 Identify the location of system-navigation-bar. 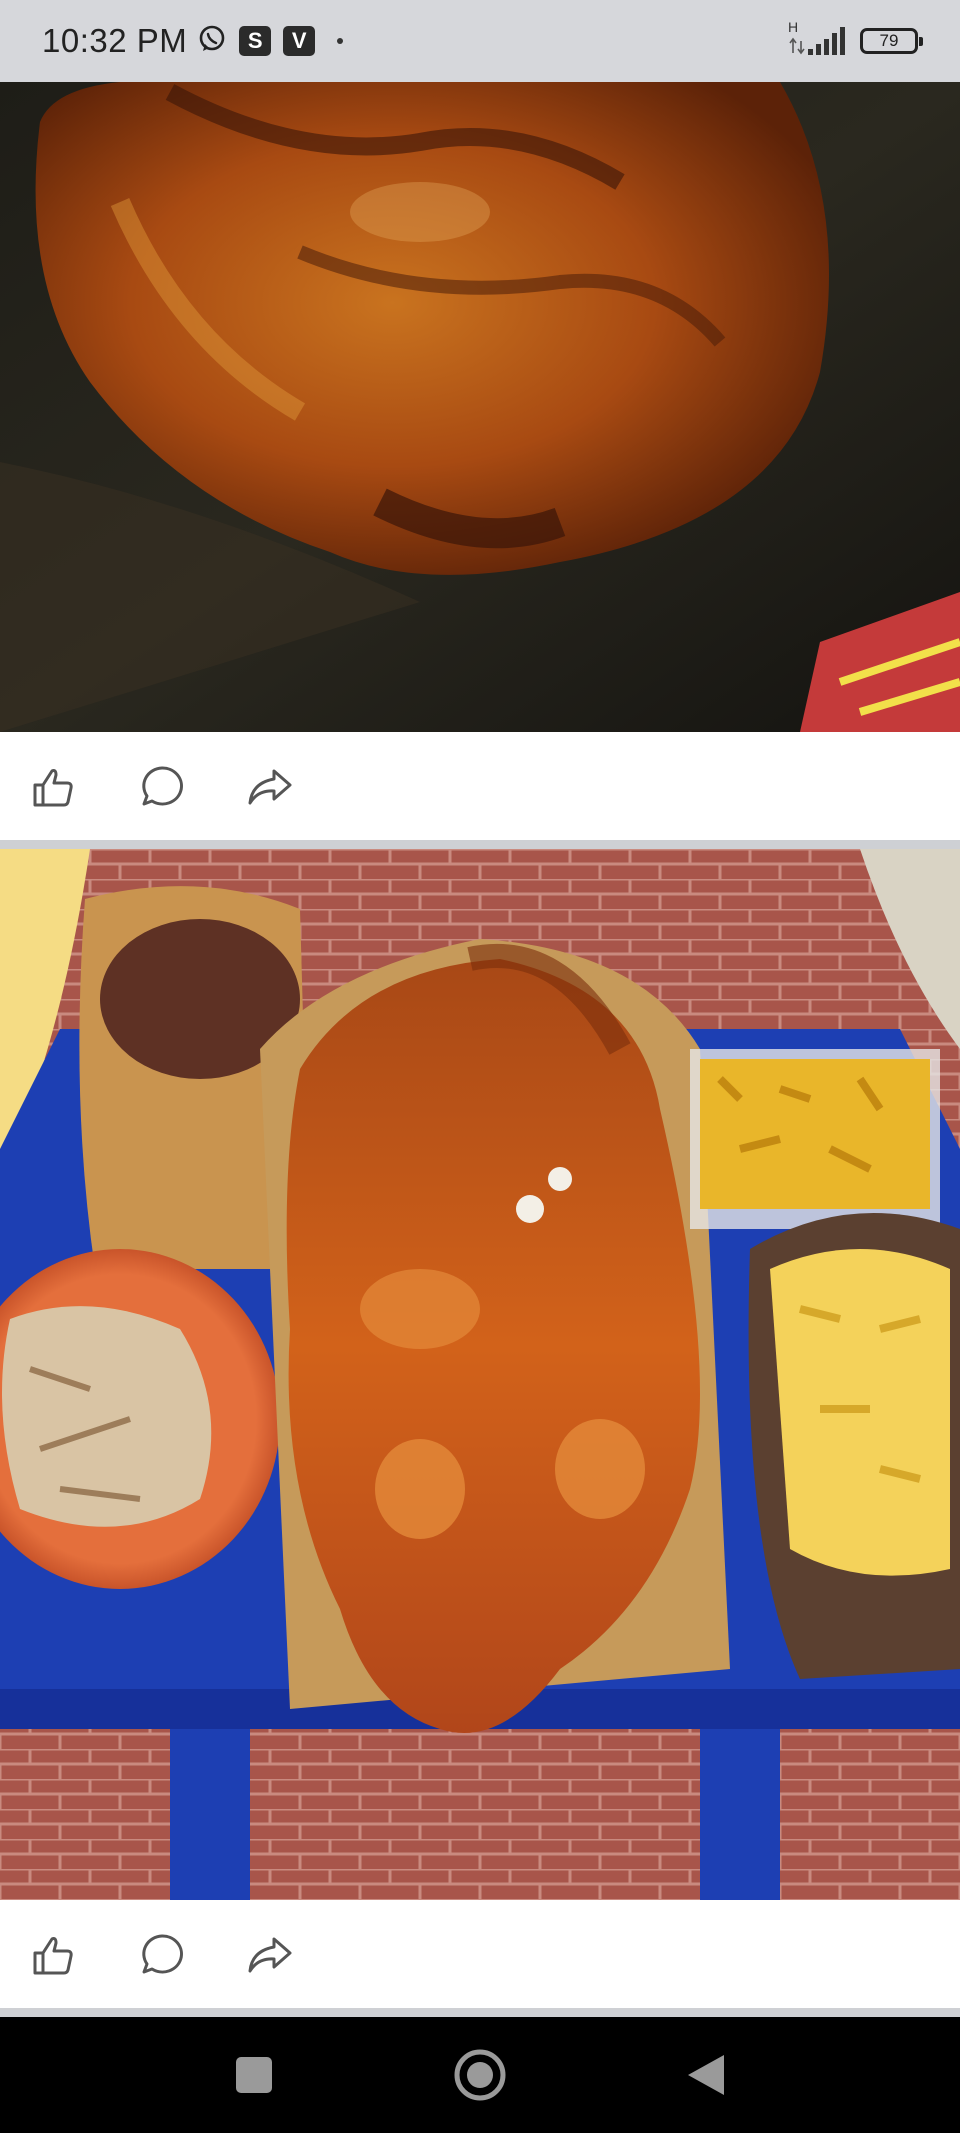
(480, 2075).